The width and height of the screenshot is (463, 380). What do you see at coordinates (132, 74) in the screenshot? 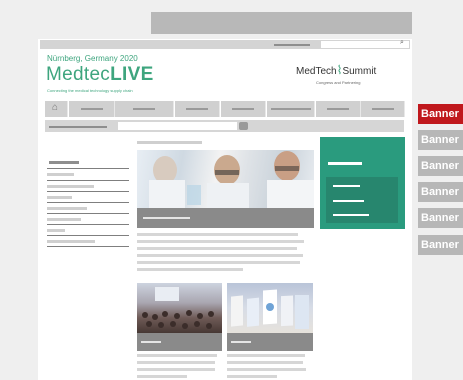
I see `logo-live: LIVE` at bounding box center [132, 74].